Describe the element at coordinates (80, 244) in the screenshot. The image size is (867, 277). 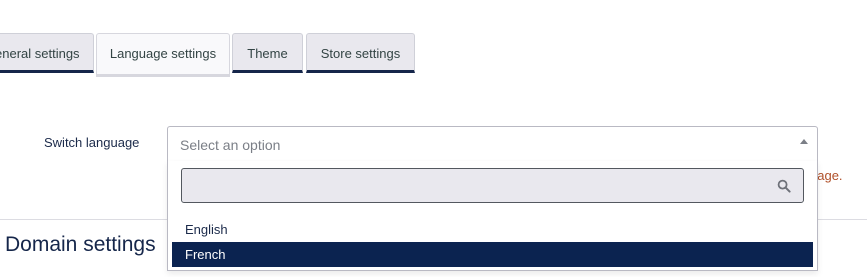
I see `domain-settings-heading: Domain settings` at that location.